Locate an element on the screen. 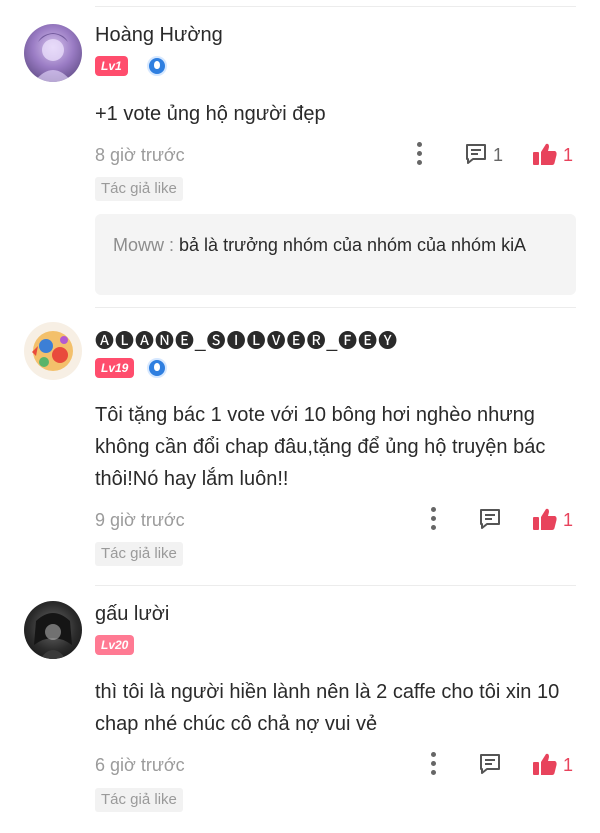 The width and height of the screenshot is (600, 833). reply-count: 1 is located at coordinates (498, 155).